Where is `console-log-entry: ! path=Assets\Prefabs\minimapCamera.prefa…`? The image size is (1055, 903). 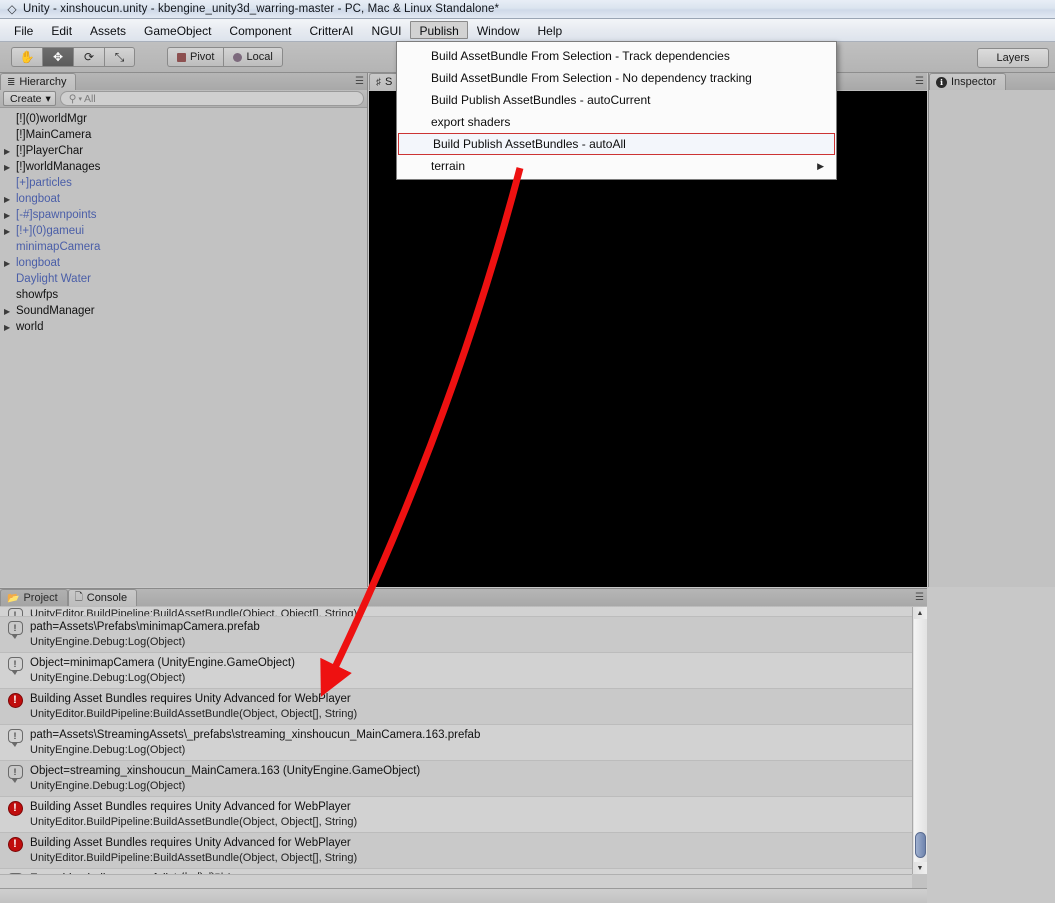
console-log-entry: ! path=Assets\Prefabs\minimapCamera.prefa… is located at coordinates (456, 635).